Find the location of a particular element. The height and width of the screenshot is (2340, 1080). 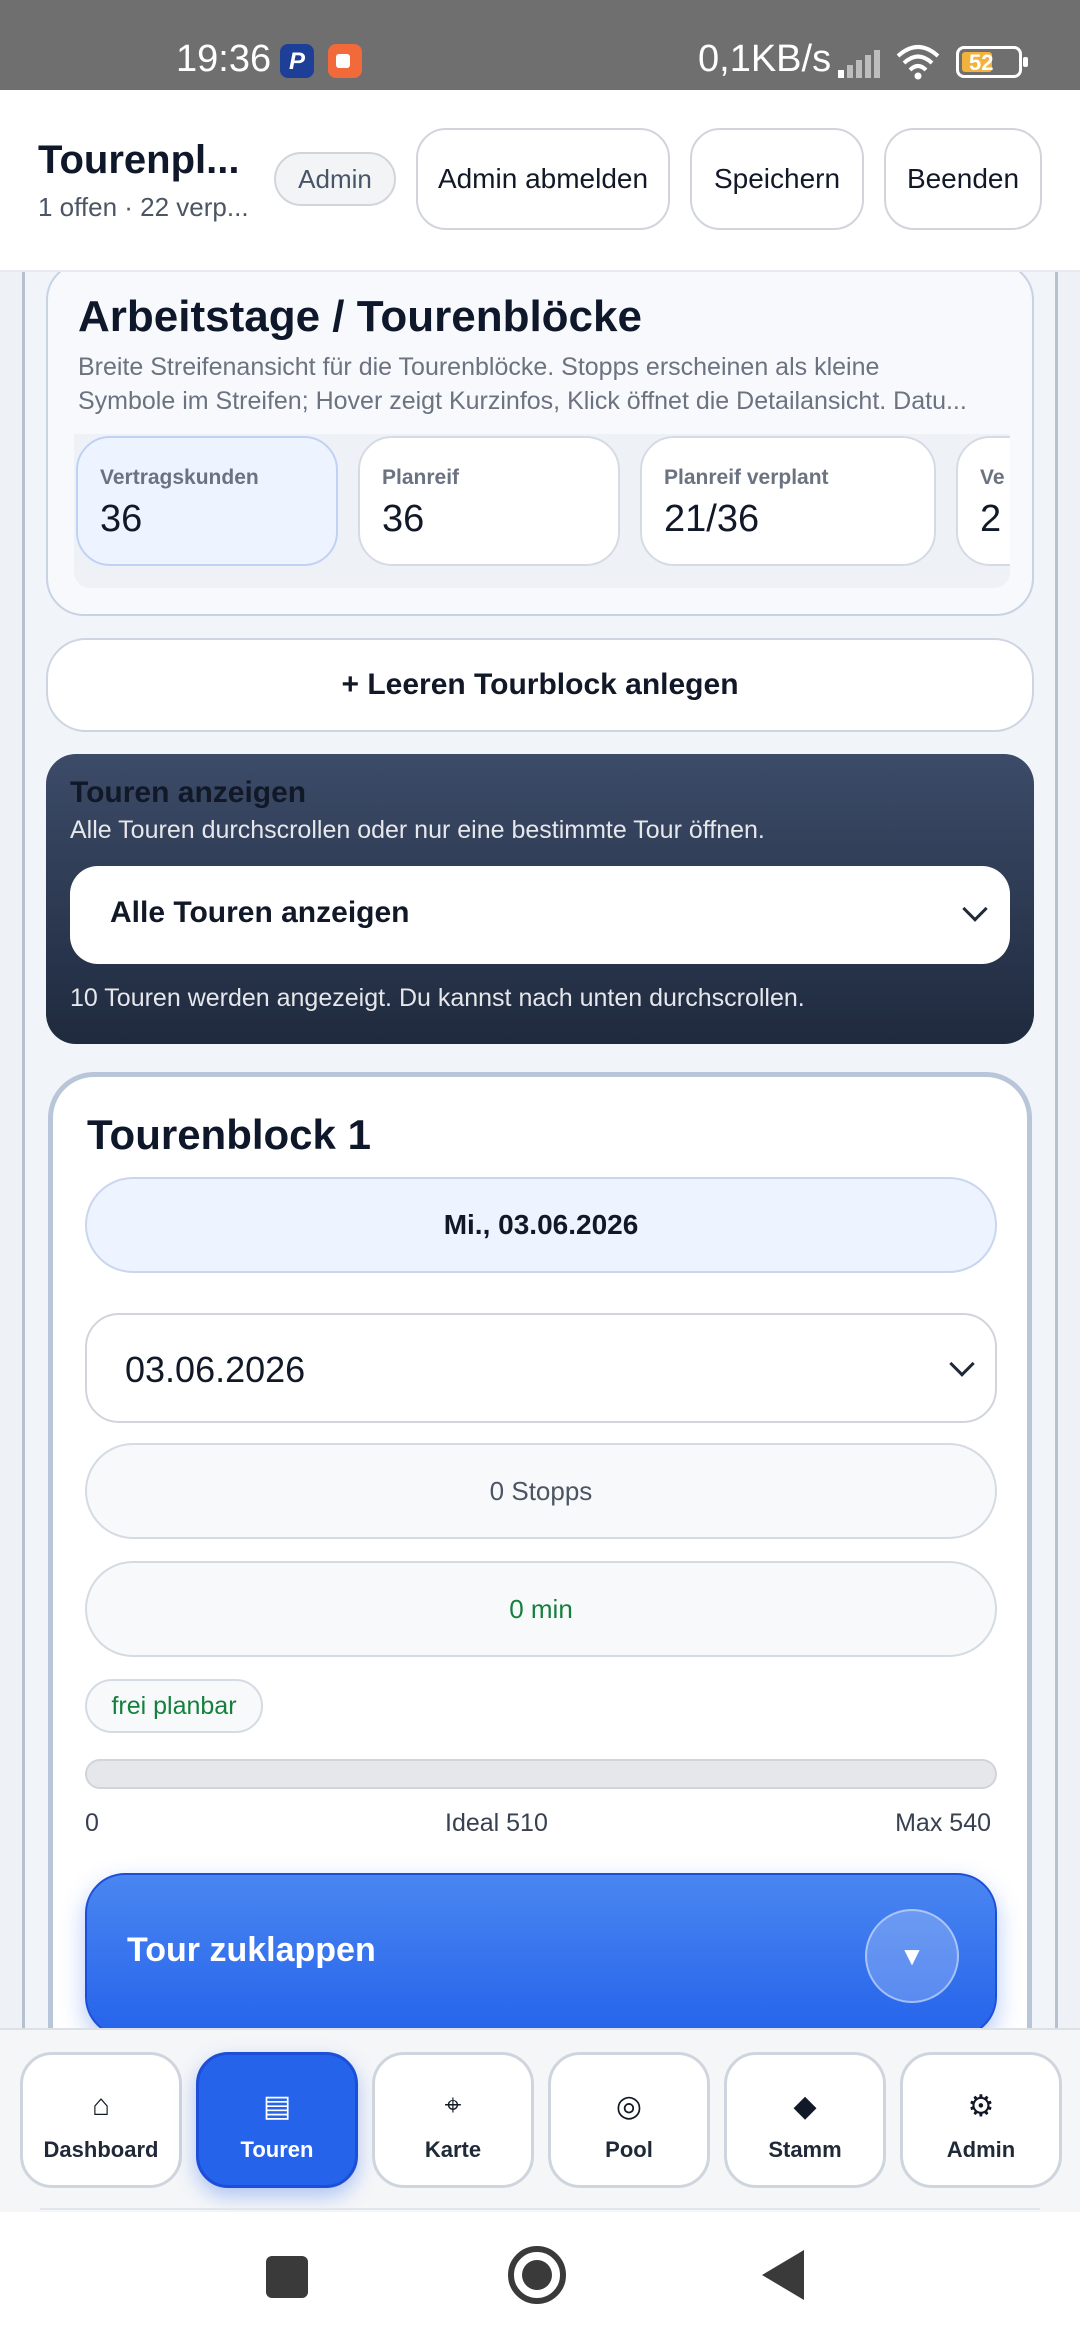

stat-value: 2 is located at coordinates (991, 519).